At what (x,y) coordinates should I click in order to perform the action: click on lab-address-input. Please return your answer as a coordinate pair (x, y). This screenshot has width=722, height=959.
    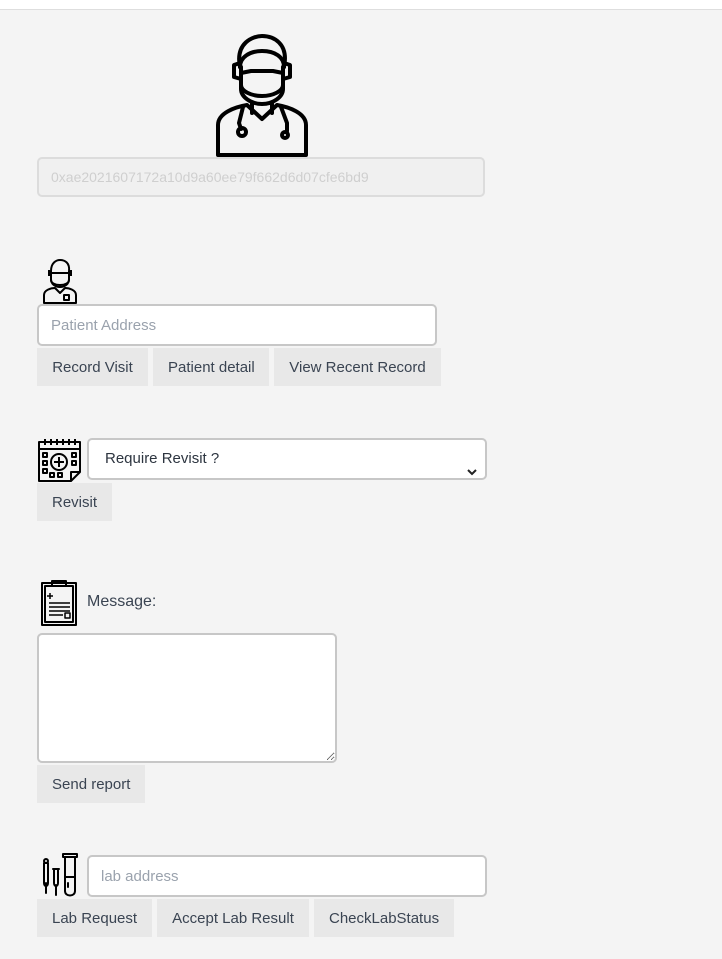
    Looking at the image, I should click on (287, 876).